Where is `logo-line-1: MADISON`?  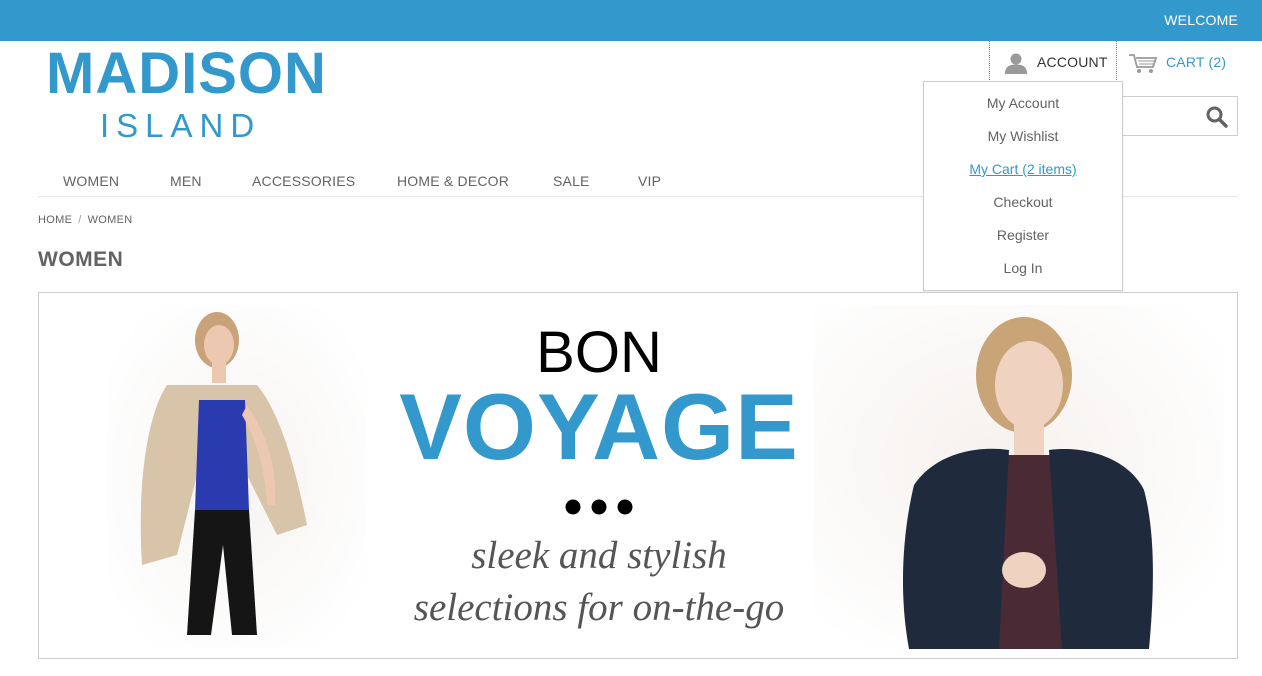
logo-line-1: MADISON is located at coordinates (186, 73).